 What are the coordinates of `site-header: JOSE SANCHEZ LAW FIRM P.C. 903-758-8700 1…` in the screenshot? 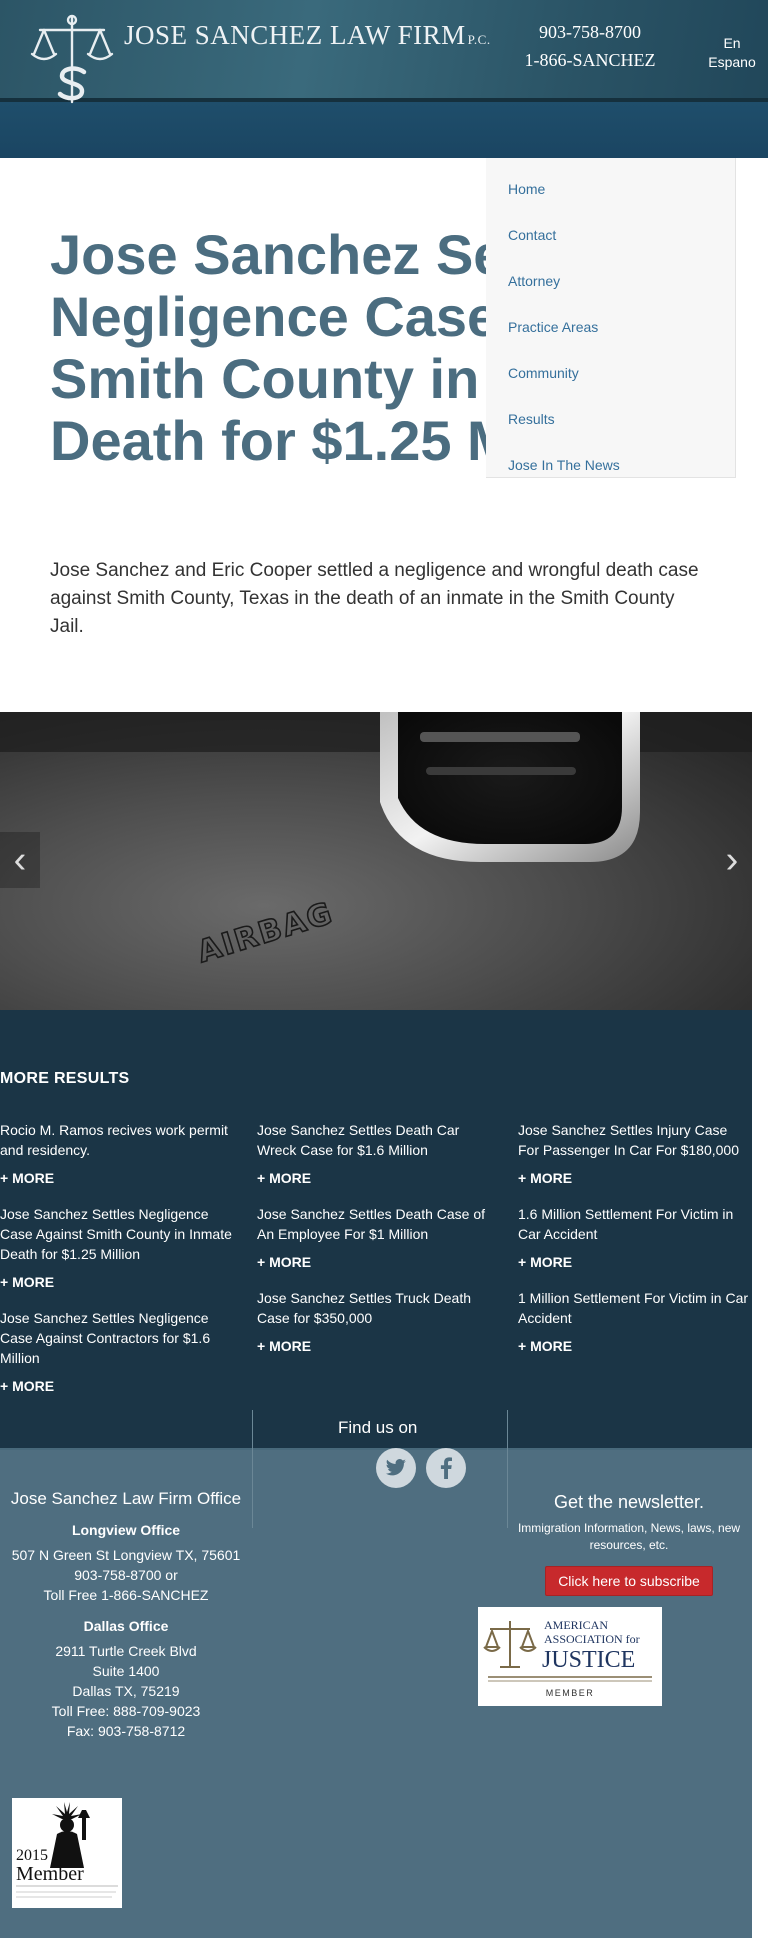 It's located at (384, 79).